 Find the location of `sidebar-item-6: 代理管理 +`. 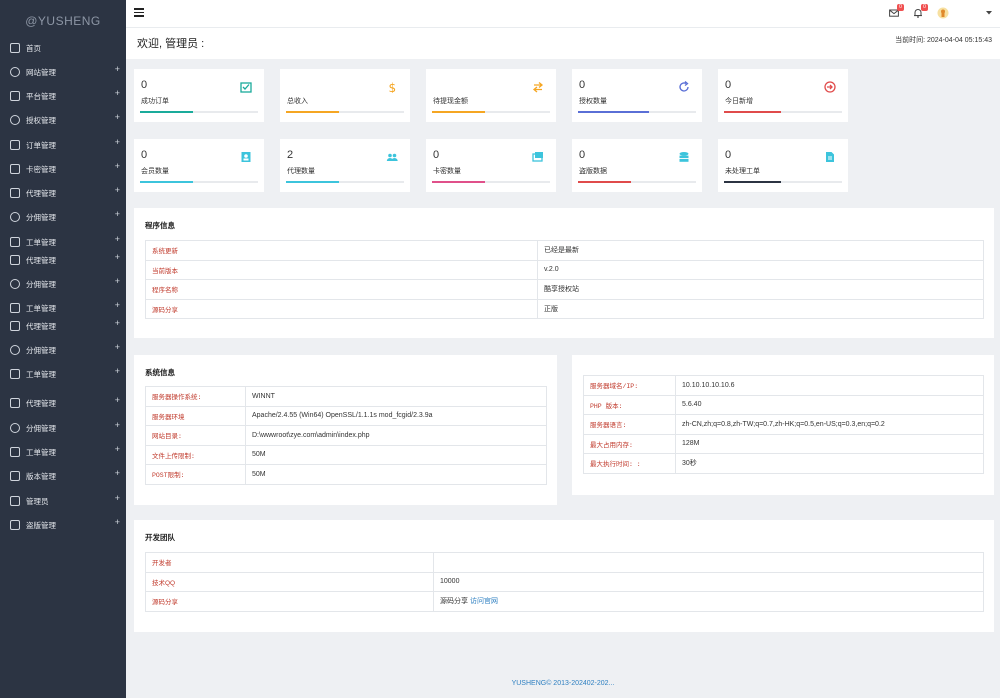

sidebar-item-6: 代理管理 + is located at coordinates (63, 193).